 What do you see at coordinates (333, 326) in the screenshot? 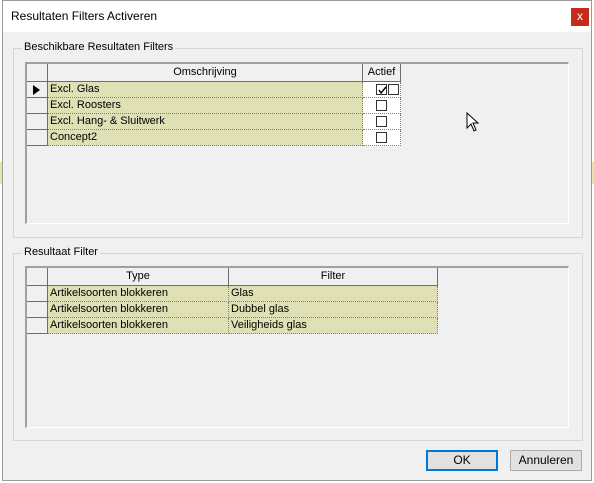
I see `result-filter: Veiligheids glas` at bounding box center [333, 326].